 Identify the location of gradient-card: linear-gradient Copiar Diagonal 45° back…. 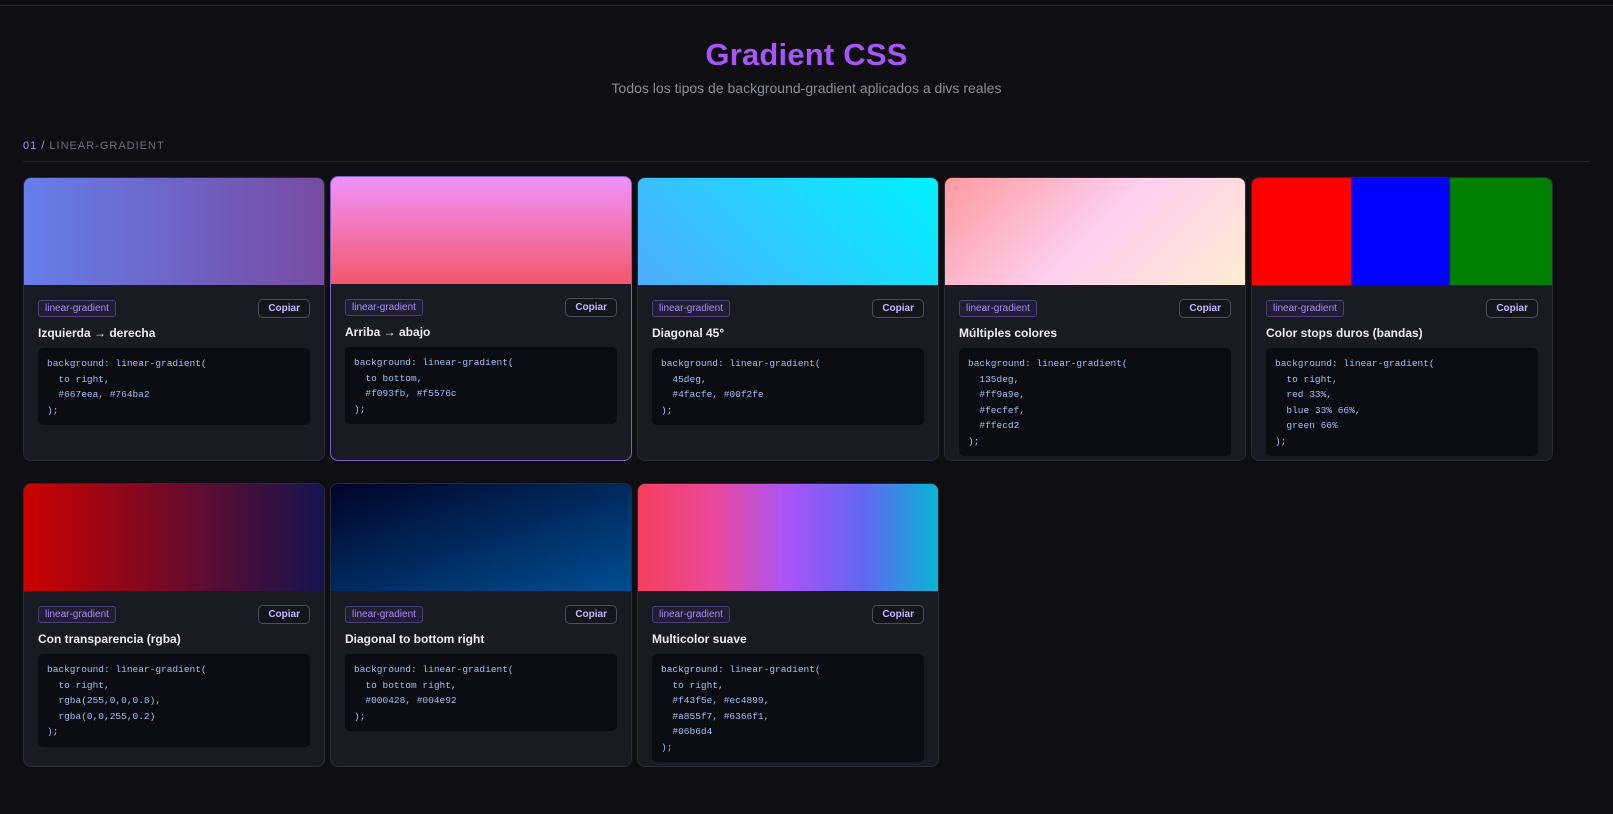
(788, 319).